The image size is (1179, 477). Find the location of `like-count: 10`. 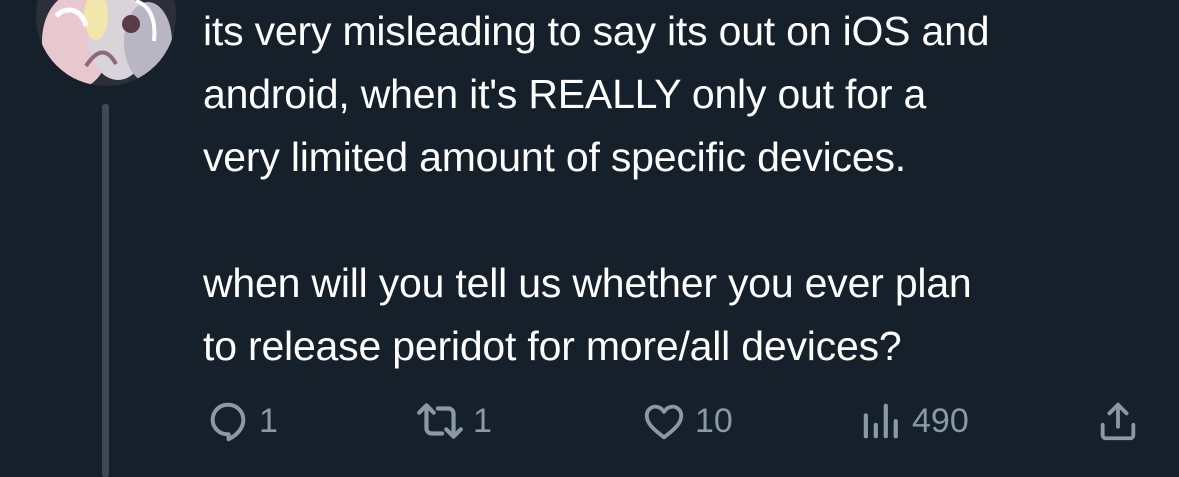

like-count: 10 is located at coordinates (714, 420).